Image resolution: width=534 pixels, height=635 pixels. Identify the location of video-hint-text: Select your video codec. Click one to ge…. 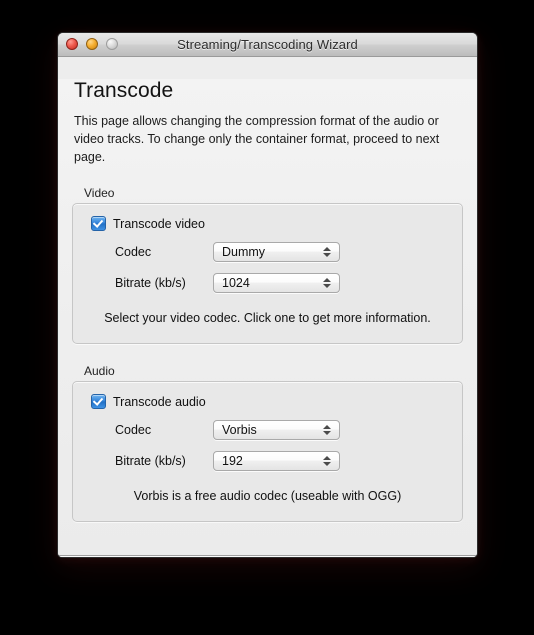
(267, 318).